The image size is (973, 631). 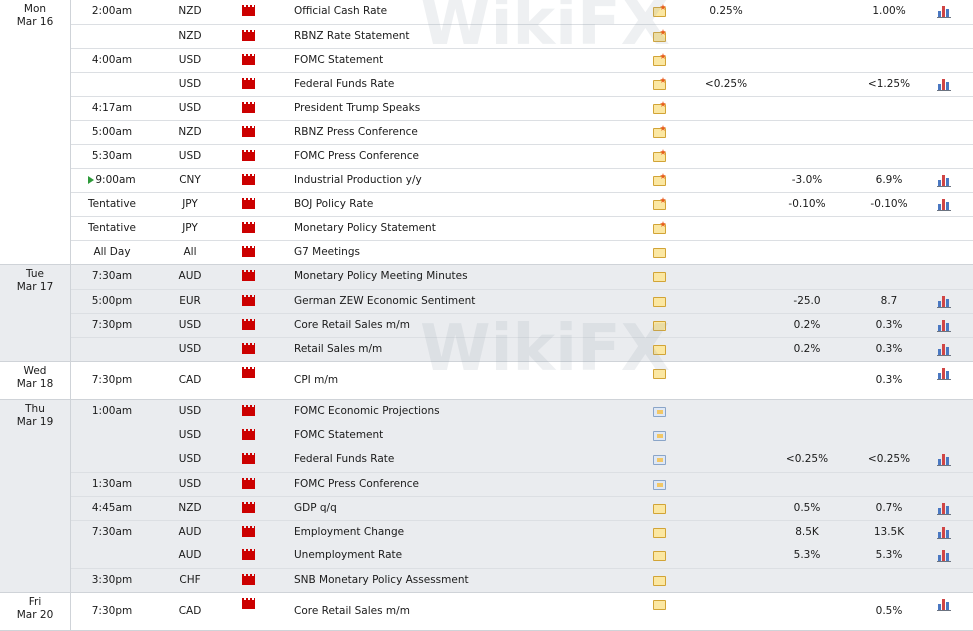 What do you see at coordinates (112, 484) in the screenshot?
I see `event-time: 1:30am` at bounding box center [112, 484].